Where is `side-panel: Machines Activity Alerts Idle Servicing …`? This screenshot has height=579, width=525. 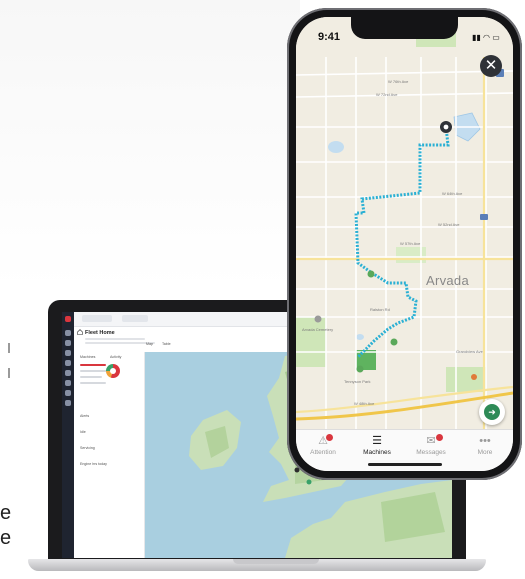
side-panel: Machines Activity Alerts Idle Servicing … is located at coordinates (109, 455).